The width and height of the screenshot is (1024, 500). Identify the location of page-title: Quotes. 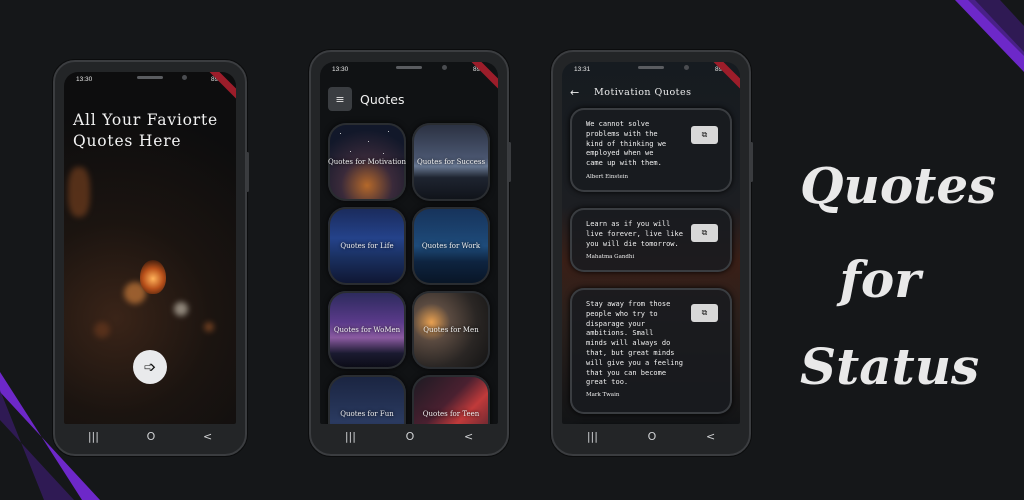
(382, 99).